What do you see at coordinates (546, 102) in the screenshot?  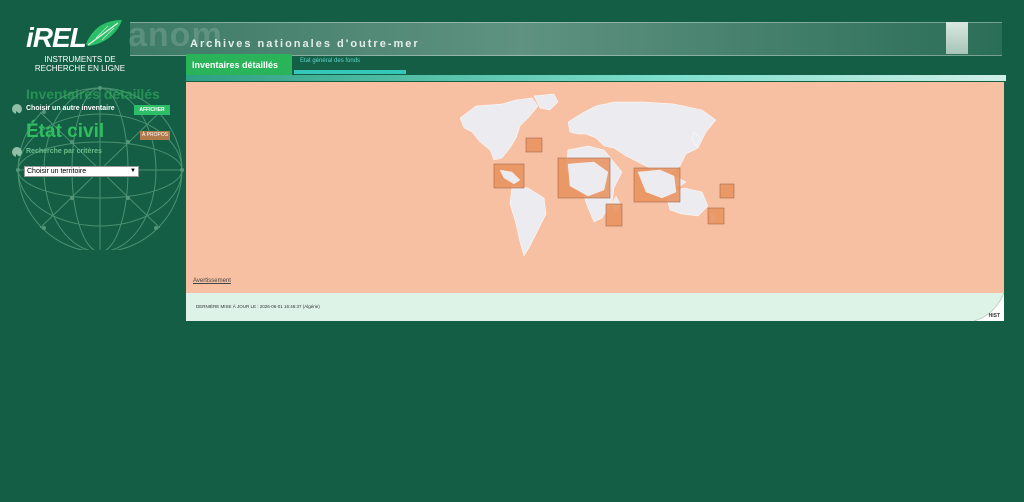 I see `greenland-shape` at bounding box center [546, 102].